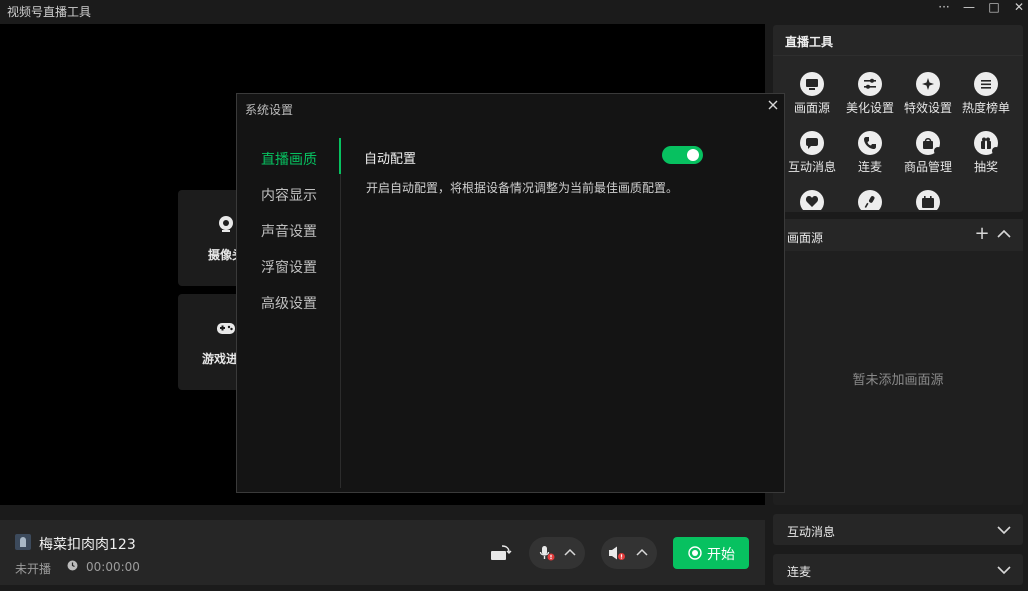 The image size is (1028, 591). Describe the element at coordinates (289, 267) in the screenshot. I see `nav-item-float-window: 浮窗设置` at that location.